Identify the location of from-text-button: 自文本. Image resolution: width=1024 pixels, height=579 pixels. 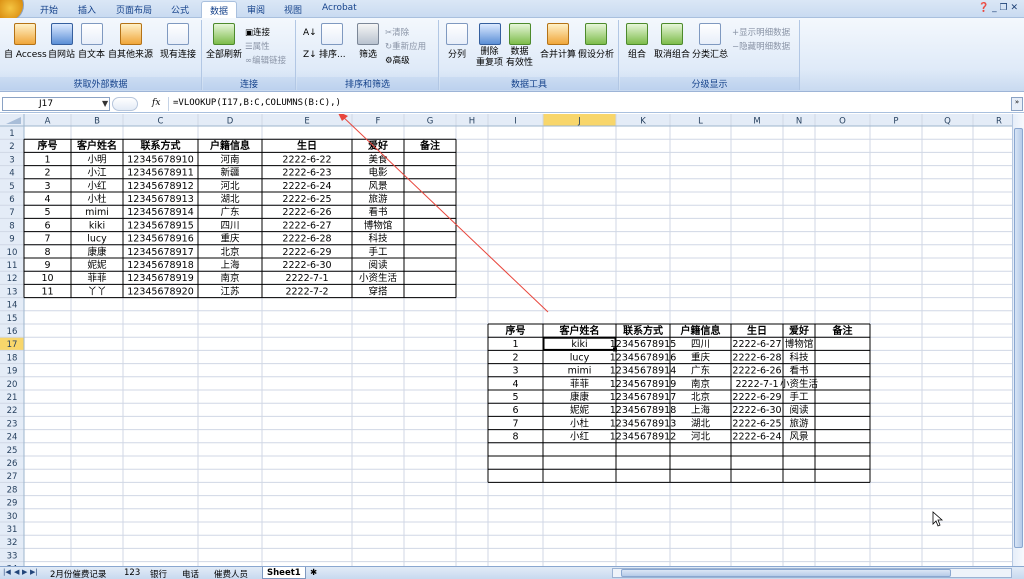
(91, 41).